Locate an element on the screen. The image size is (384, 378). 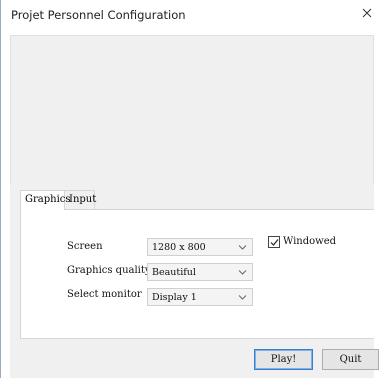
window-title: Projet Personnel Configuration is located at coordinates (98, 15).